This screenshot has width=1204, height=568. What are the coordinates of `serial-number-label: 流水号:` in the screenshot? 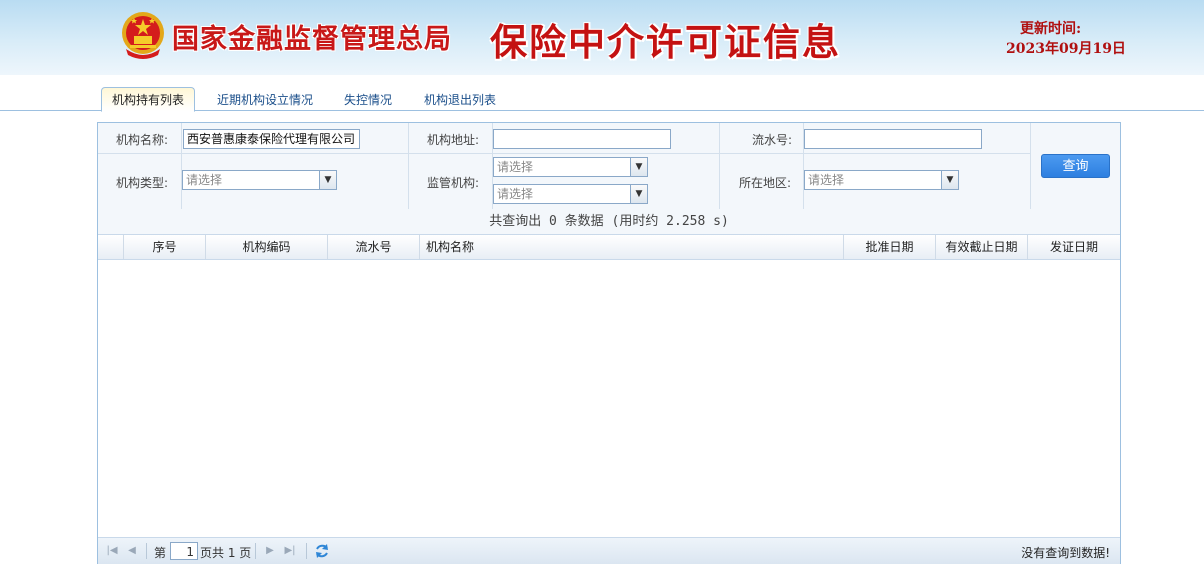 It's located at (772, 140).